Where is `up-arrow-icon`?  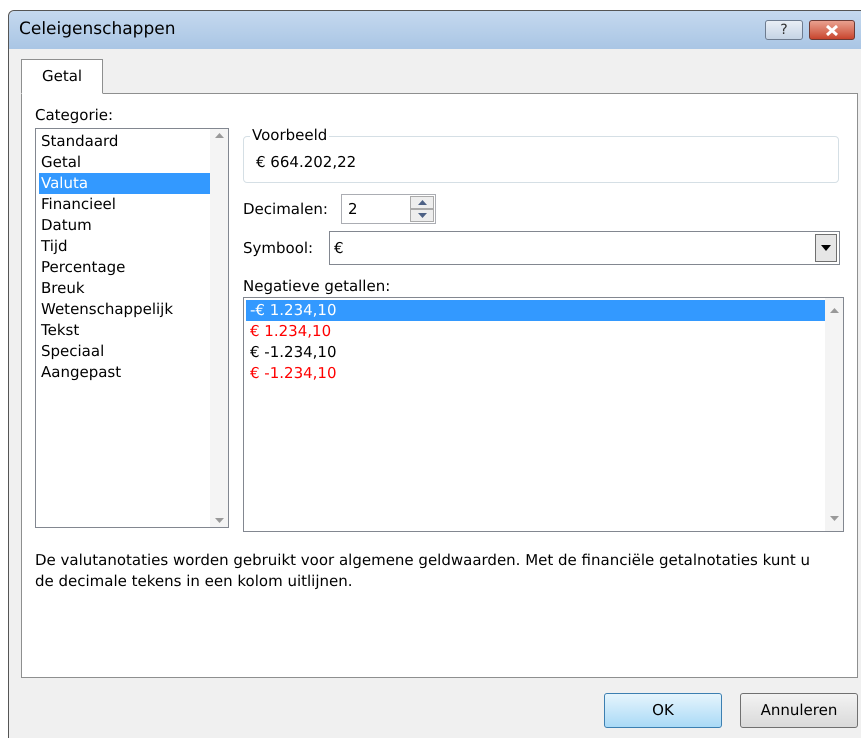
up-arrow-icon is located at coordinates (422, 202).